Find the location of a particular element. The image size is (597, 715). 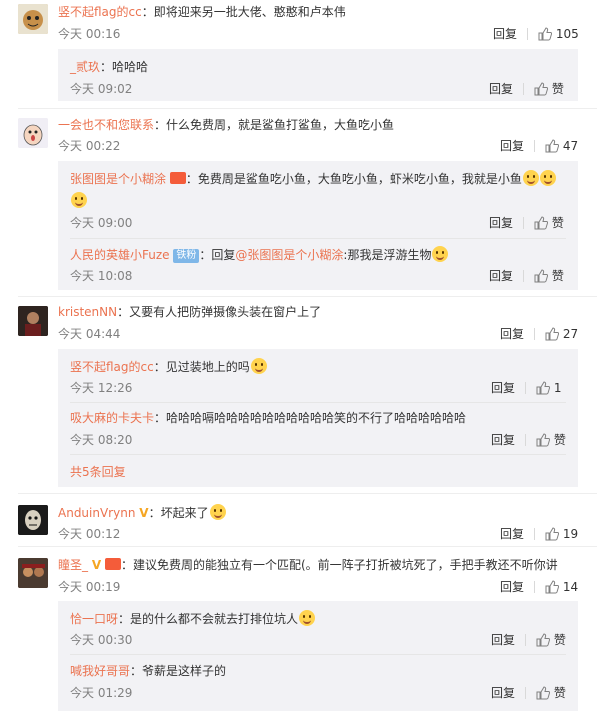

like-button: 105 is located at coordinates (558, 34).